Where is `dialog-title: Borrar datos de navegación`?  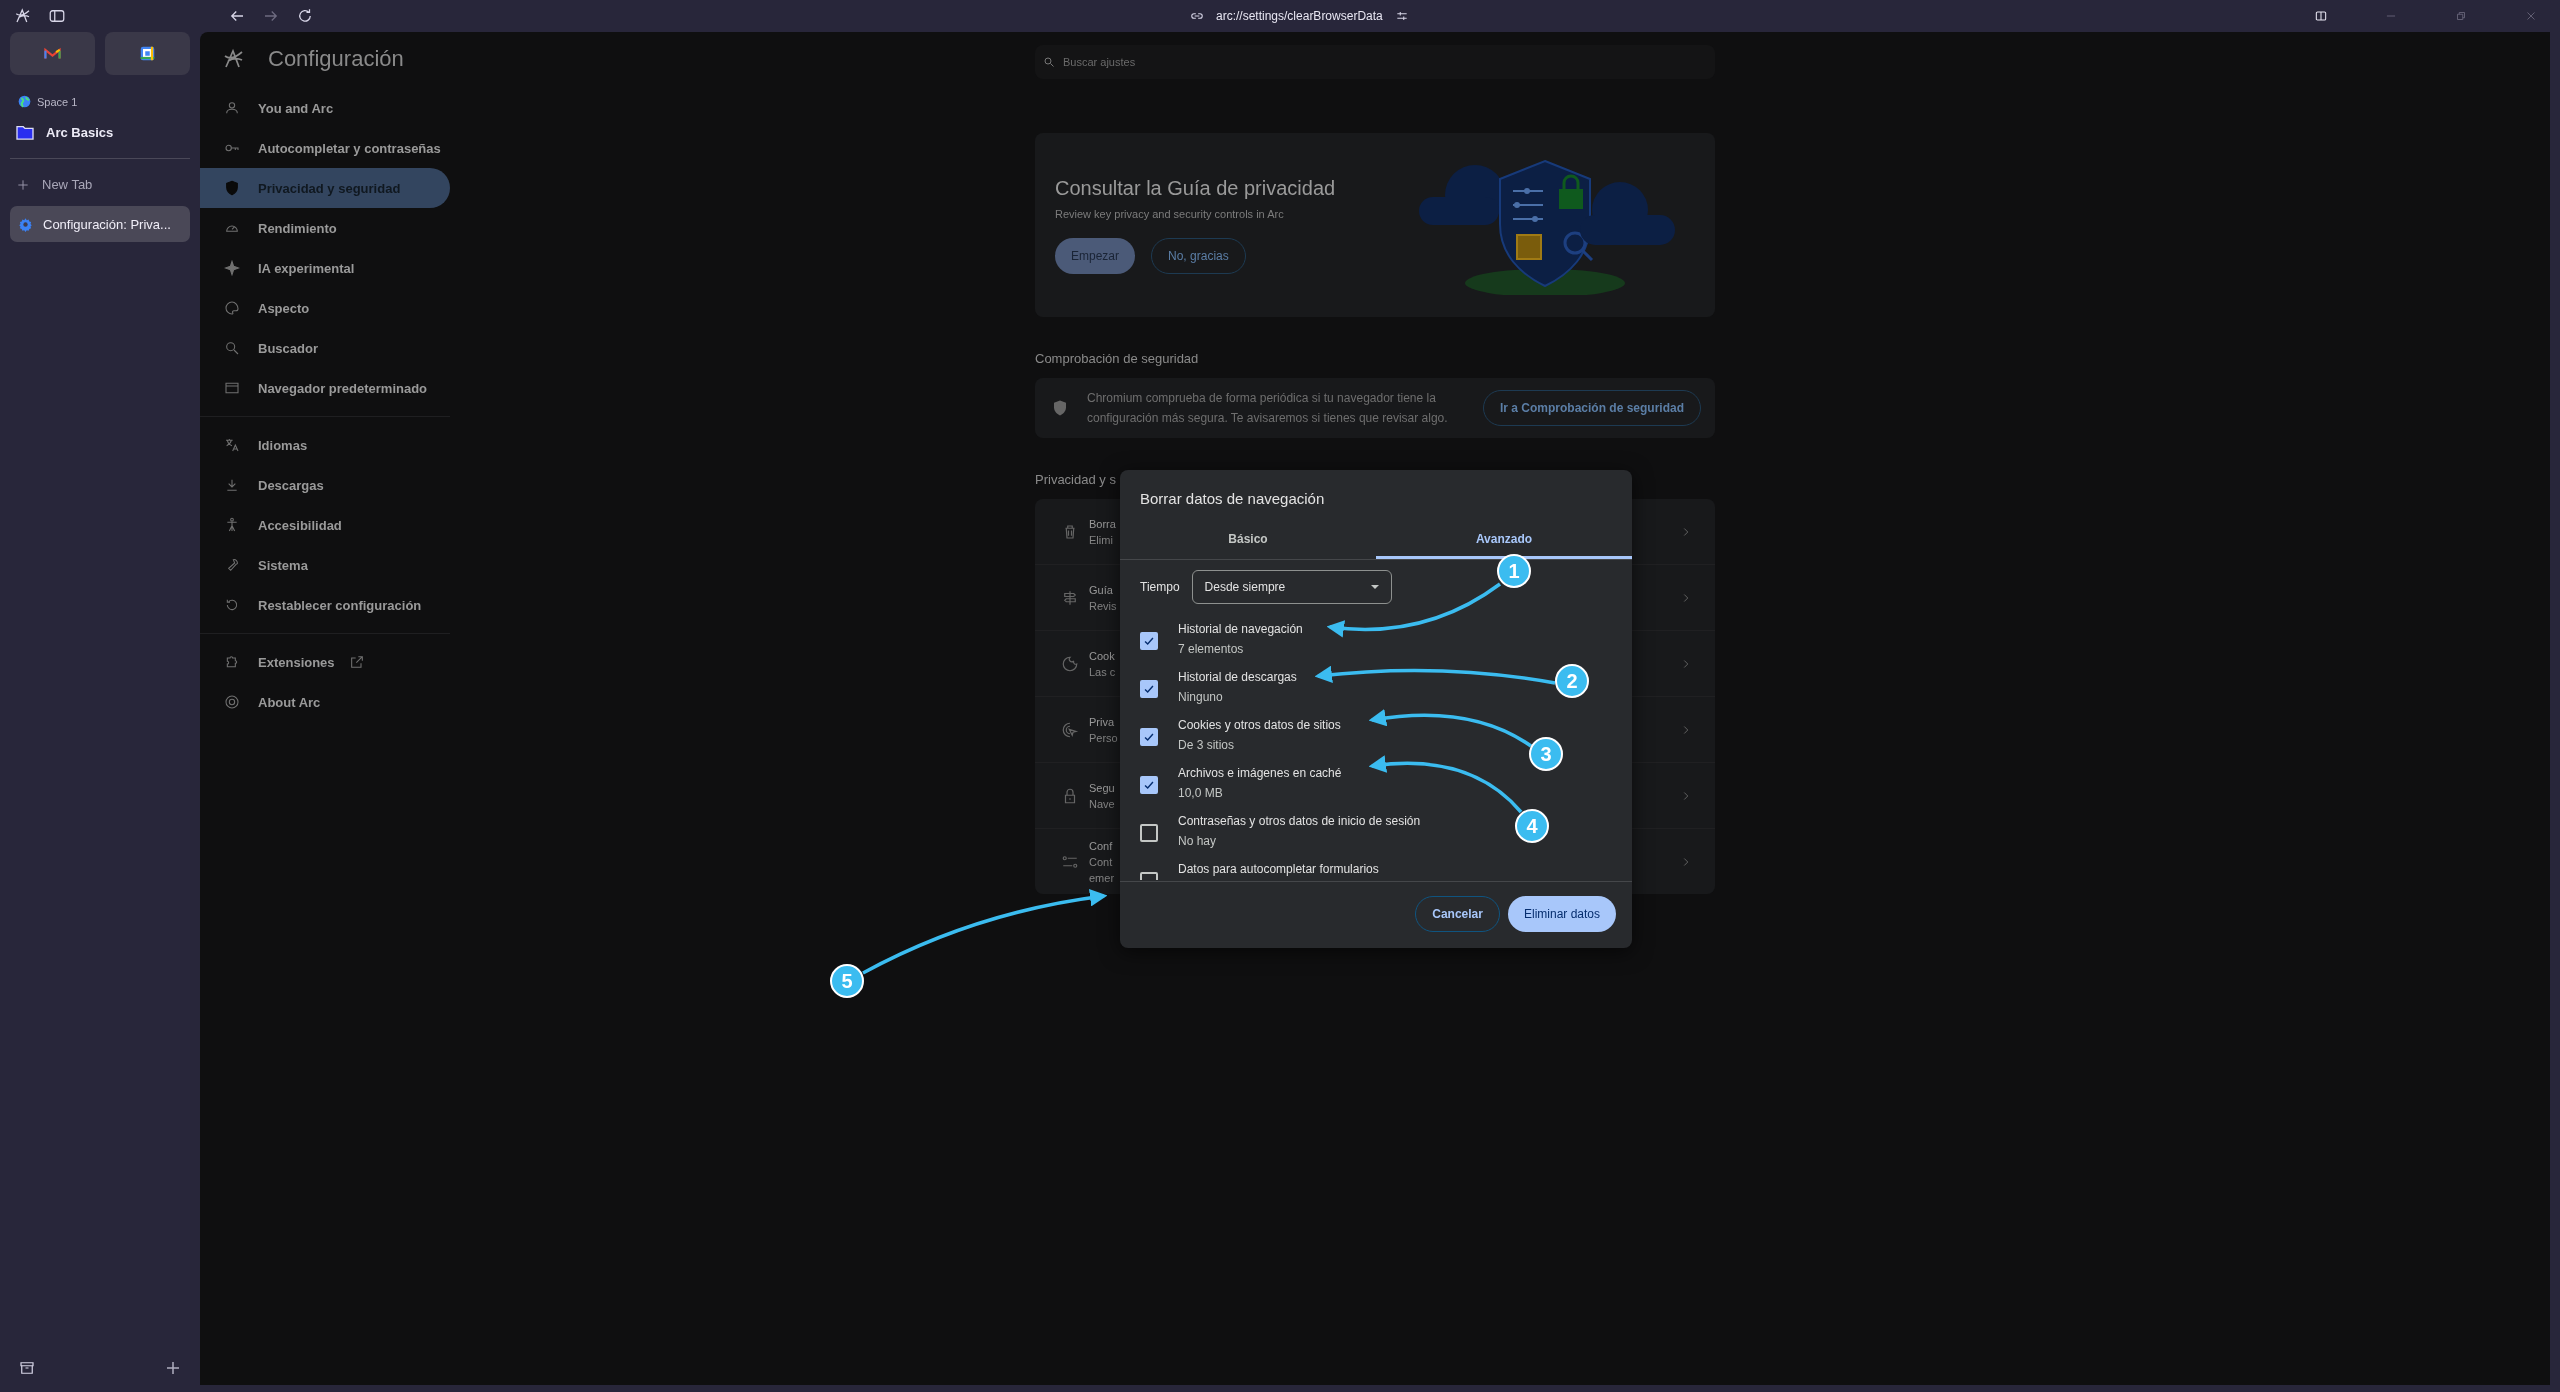
dialog-title: Borrar datos de navegación is located at coordinates (1232, 498).